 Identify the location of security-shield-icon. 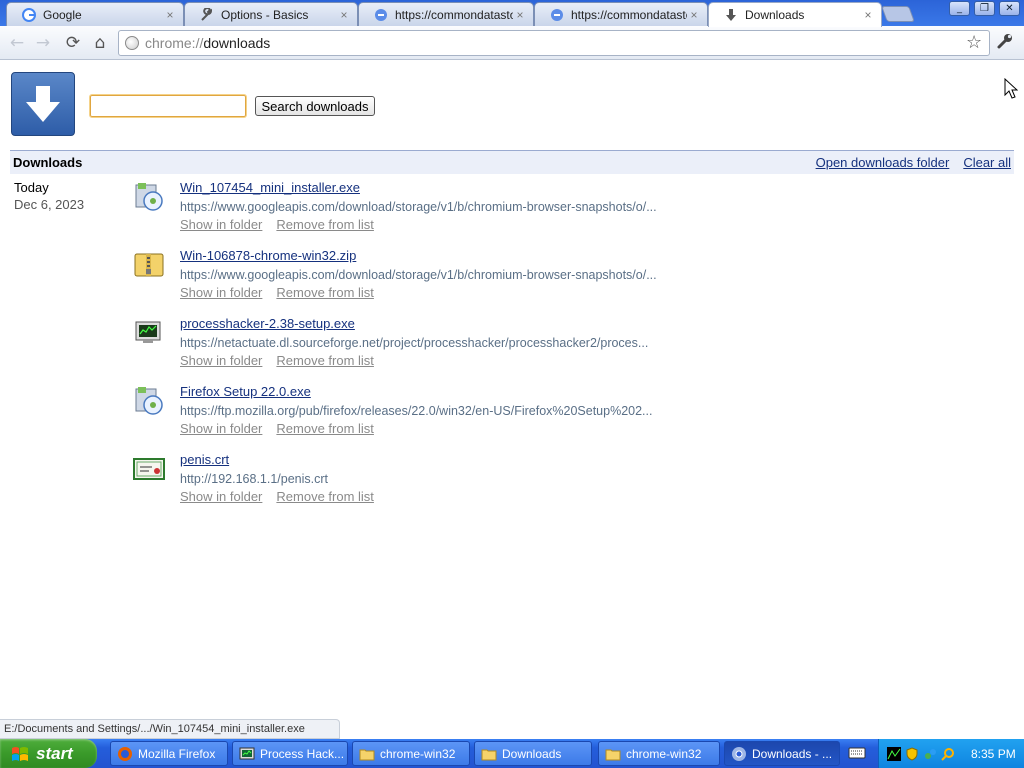
(912, 753).